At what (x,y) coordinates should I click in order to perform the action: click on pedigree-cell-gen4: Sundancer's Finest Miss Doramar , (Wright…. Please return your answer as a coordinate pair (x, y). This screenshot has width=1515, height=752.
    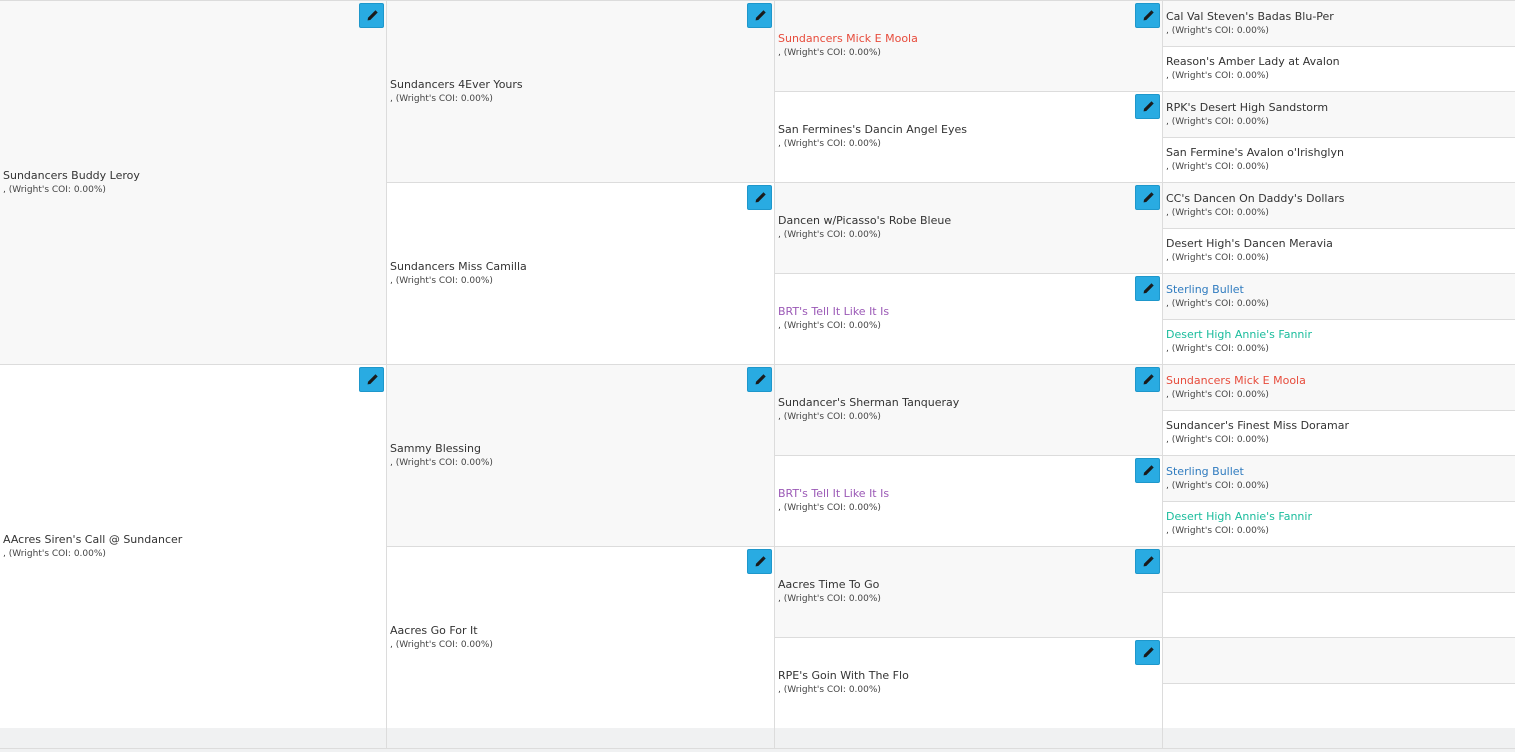
    Looking at the image, I should click on (1338, 432).